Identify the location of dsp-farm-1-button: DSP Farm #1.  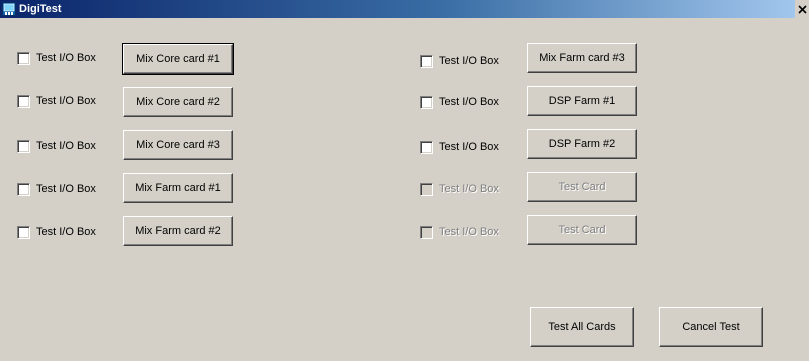
(582, 101).